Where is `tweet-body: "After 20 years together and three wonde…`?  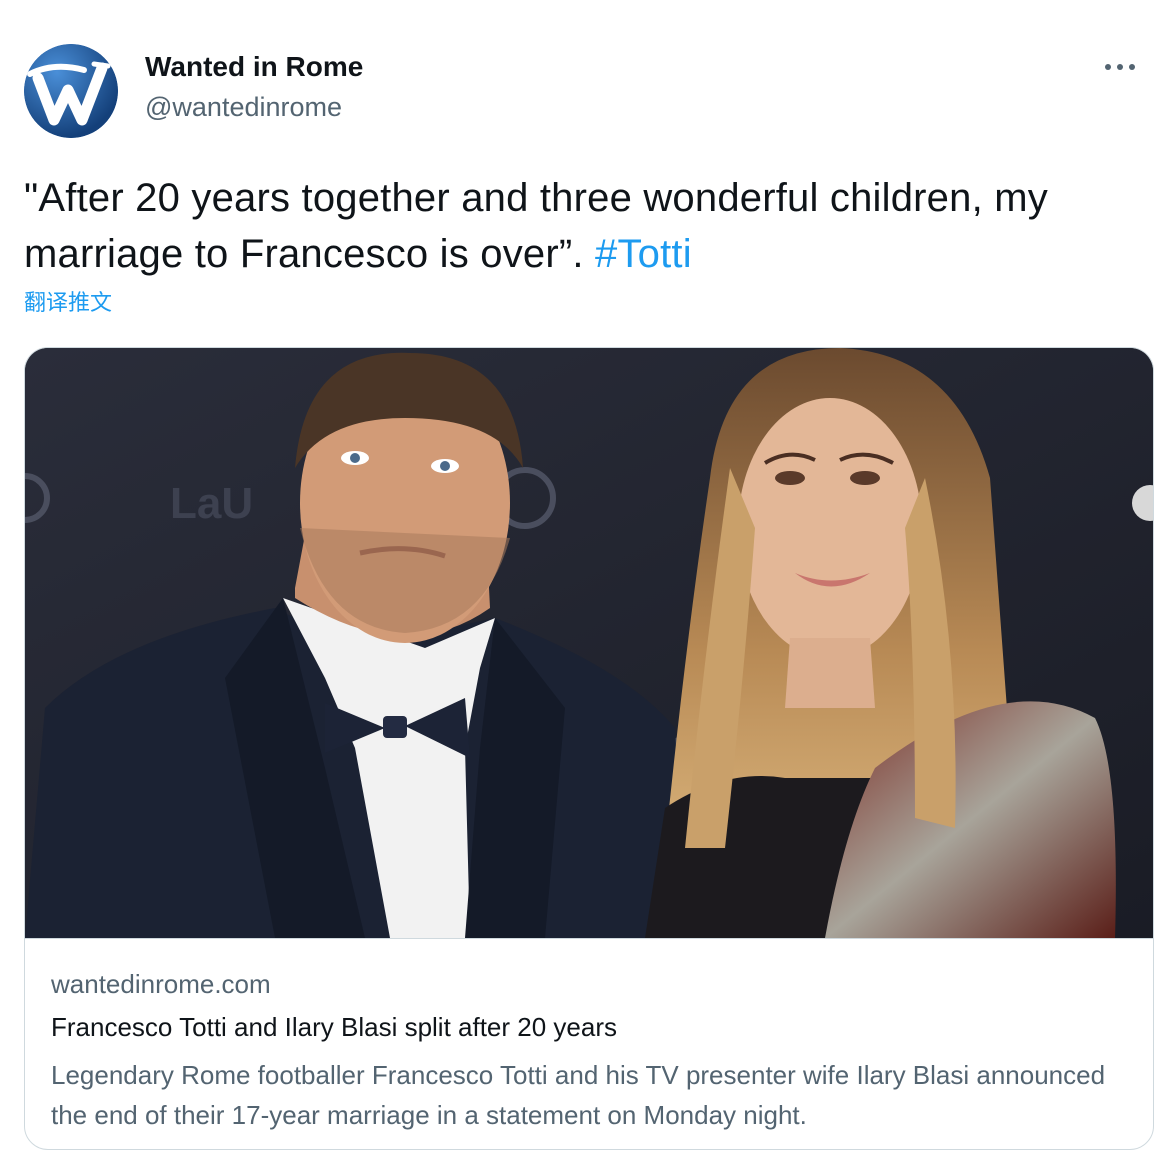
tweet-body: "After 20 years together and three wonde… is located at coordinates (536, 226).